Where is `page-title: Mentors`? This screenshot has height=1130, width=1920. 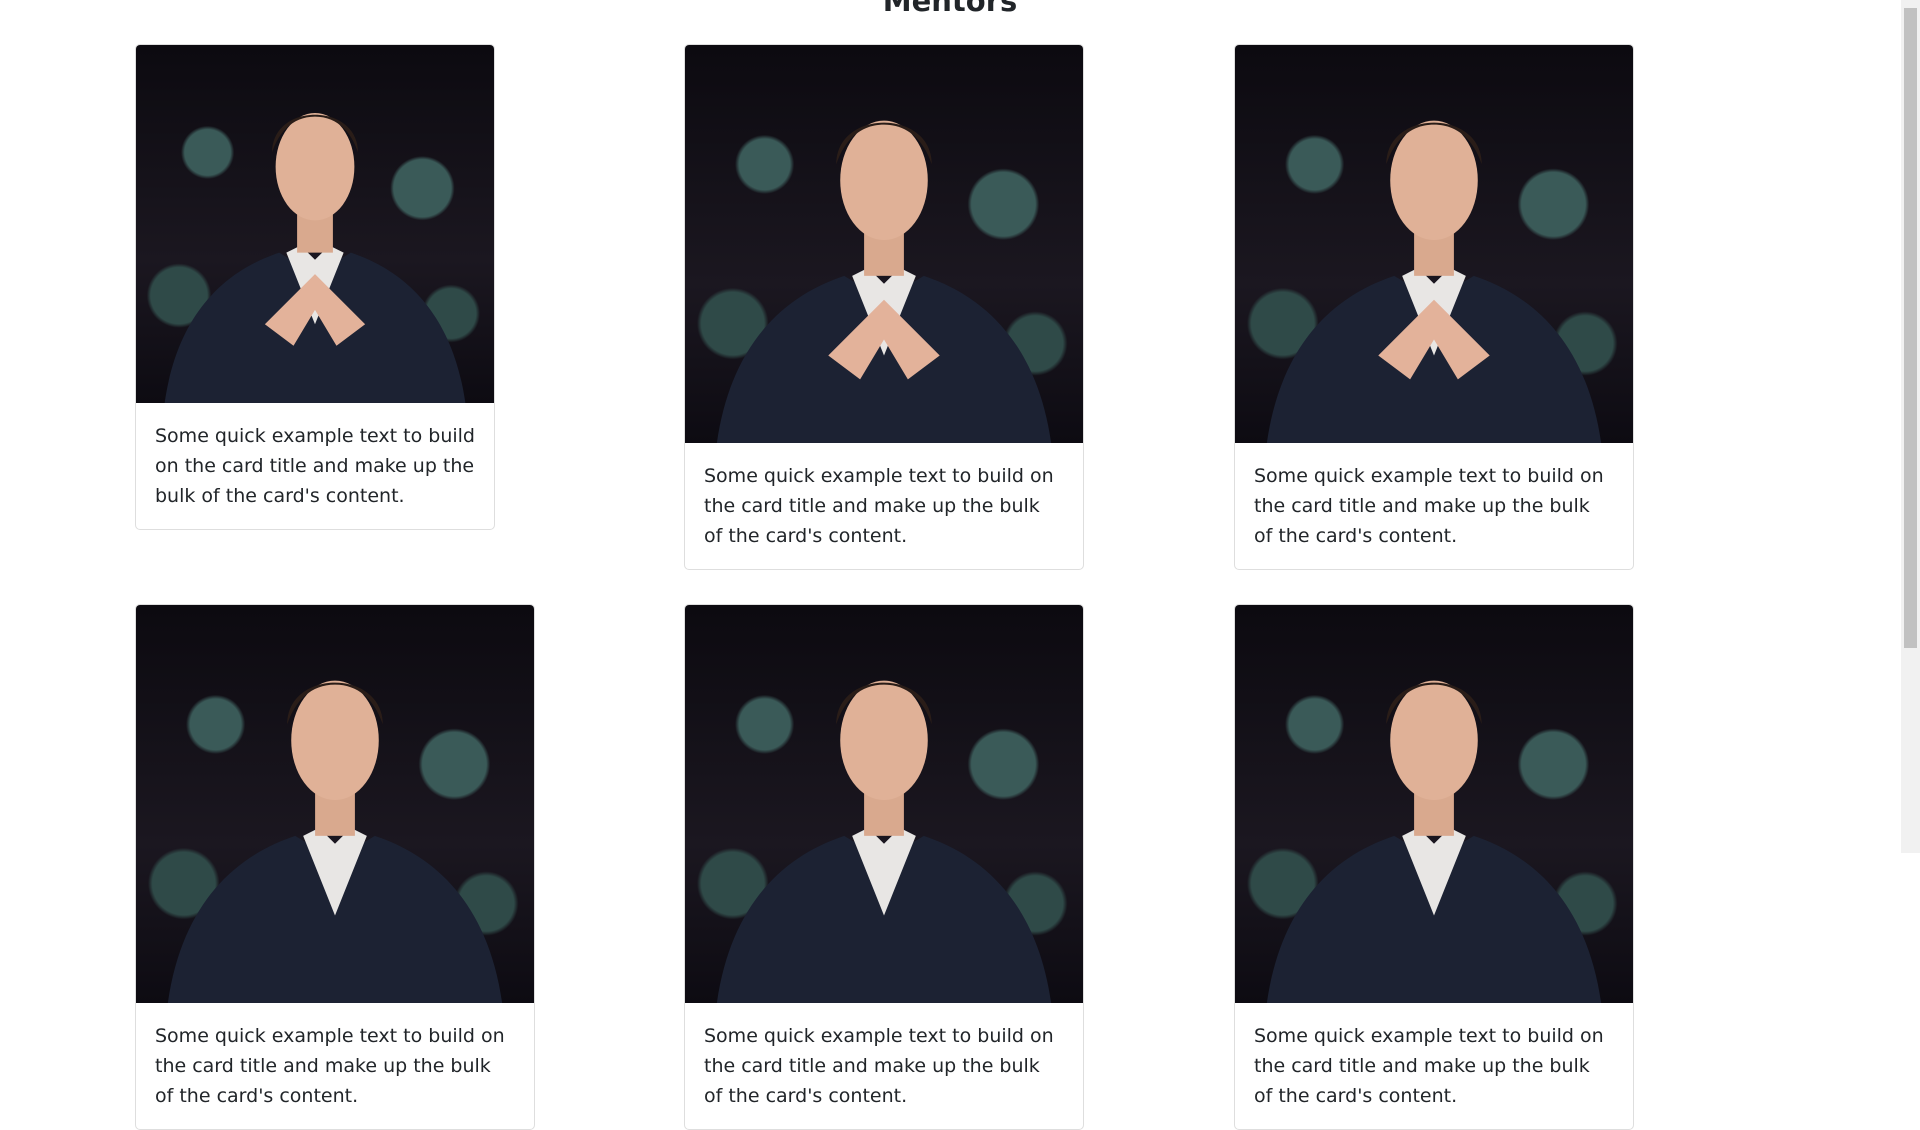 page-title: Mentors is located at coordinates (950, 9).